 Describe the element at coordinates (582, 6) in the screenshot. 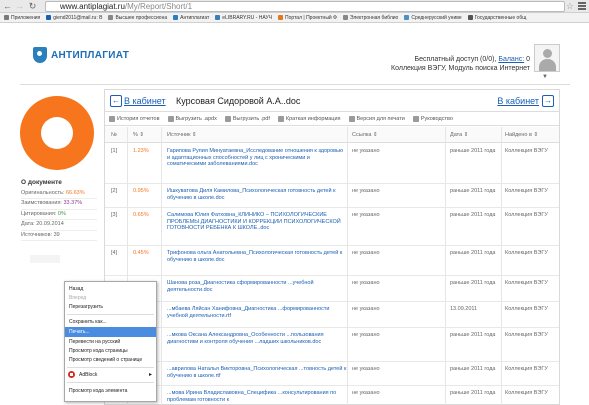

I see `browser-menu-icon` at that location.